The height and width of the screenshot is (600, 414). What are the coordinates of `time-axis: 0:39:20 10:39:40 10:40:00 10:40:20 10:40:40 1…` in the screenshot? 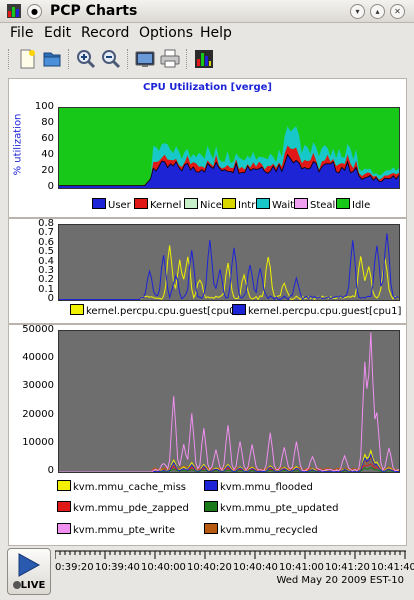 It's located at (234, 570).